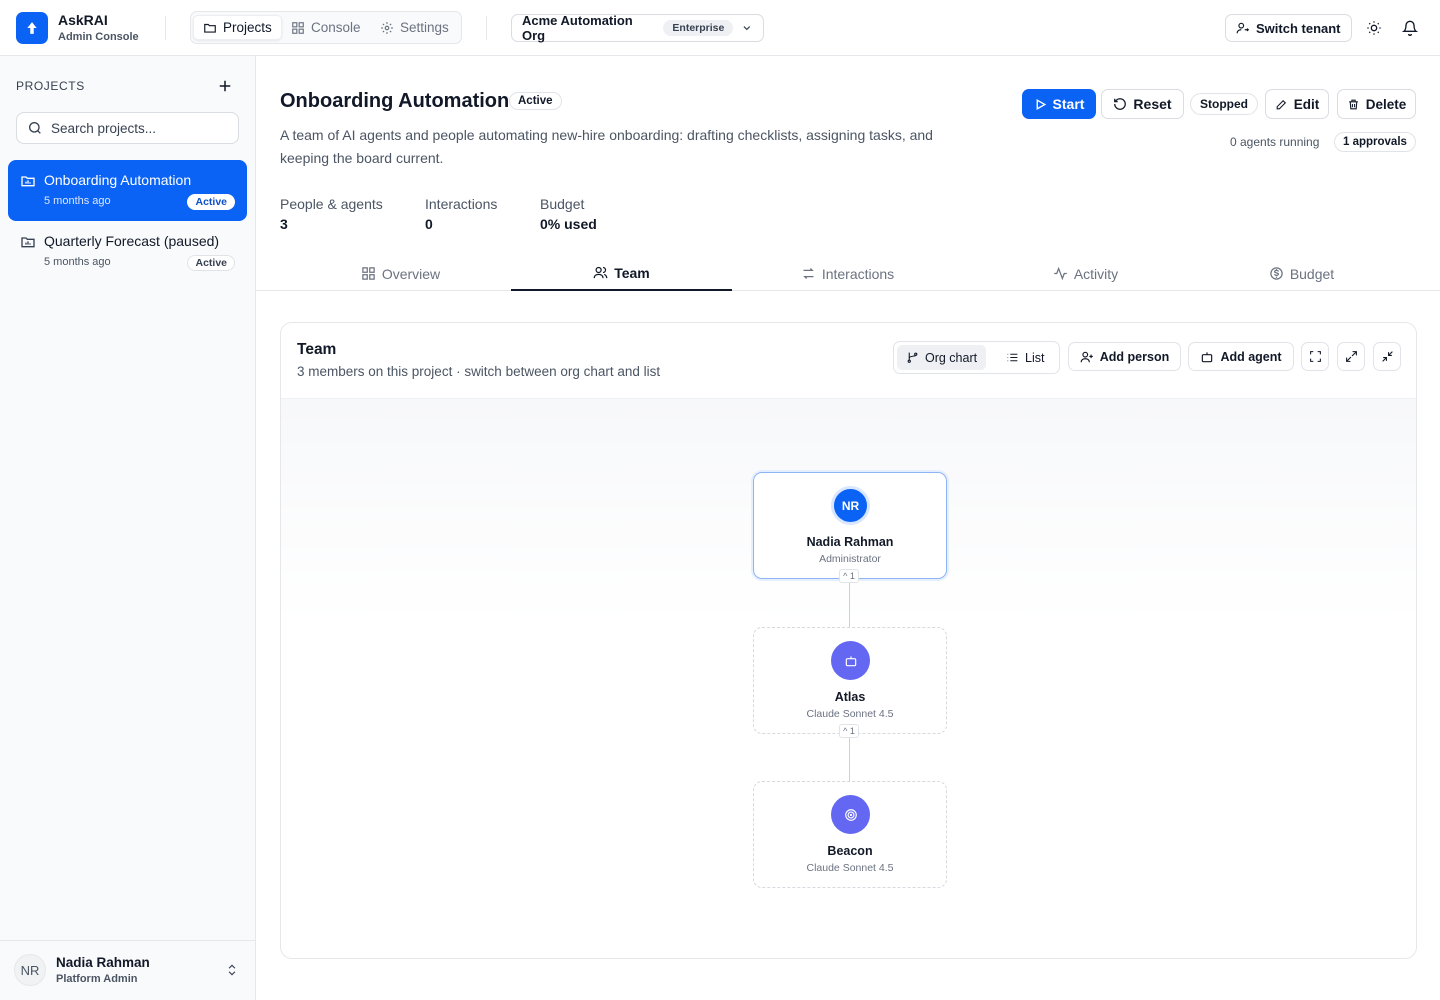 This screenshot has width=1440, height=1000. Describe the element at coordinates (83, 20) in the screenshot. I see `brand-name: AskRAI` at that location.